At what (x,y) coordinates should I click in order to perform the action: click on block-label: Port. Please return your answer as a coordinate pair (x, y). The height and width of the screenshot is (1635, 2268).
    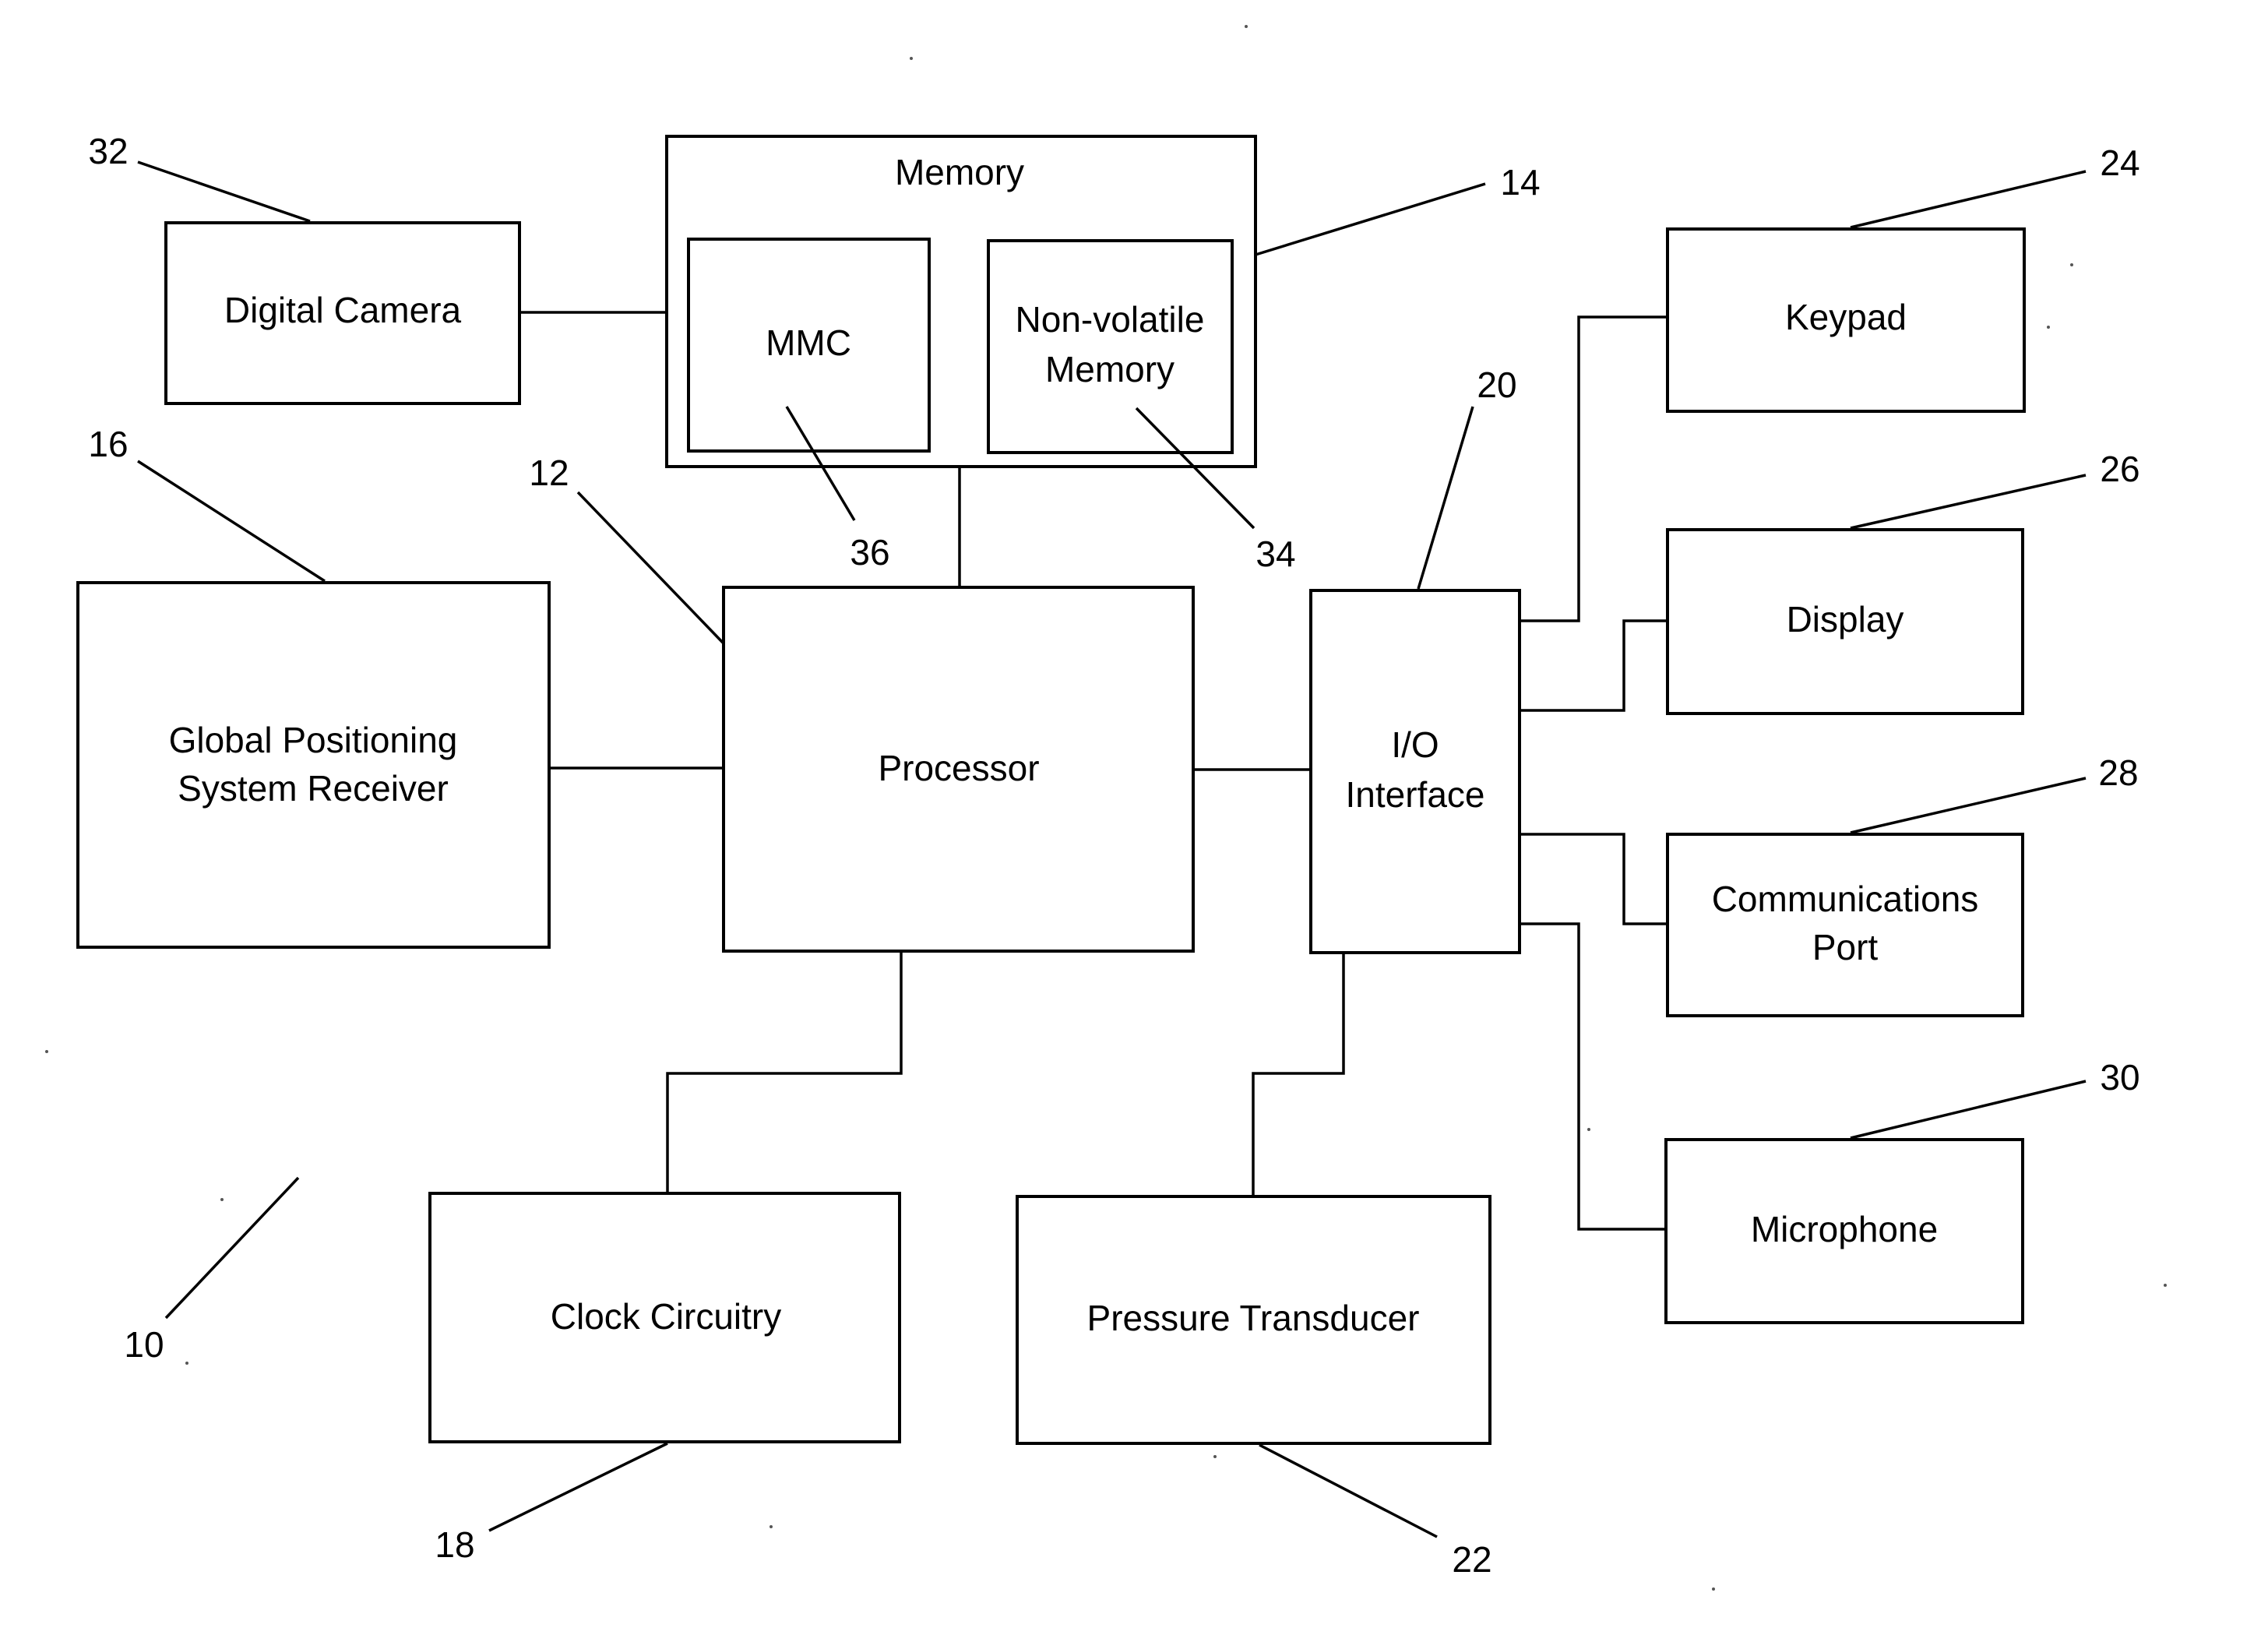
    Looking at the image, I should click on (1845, 947).